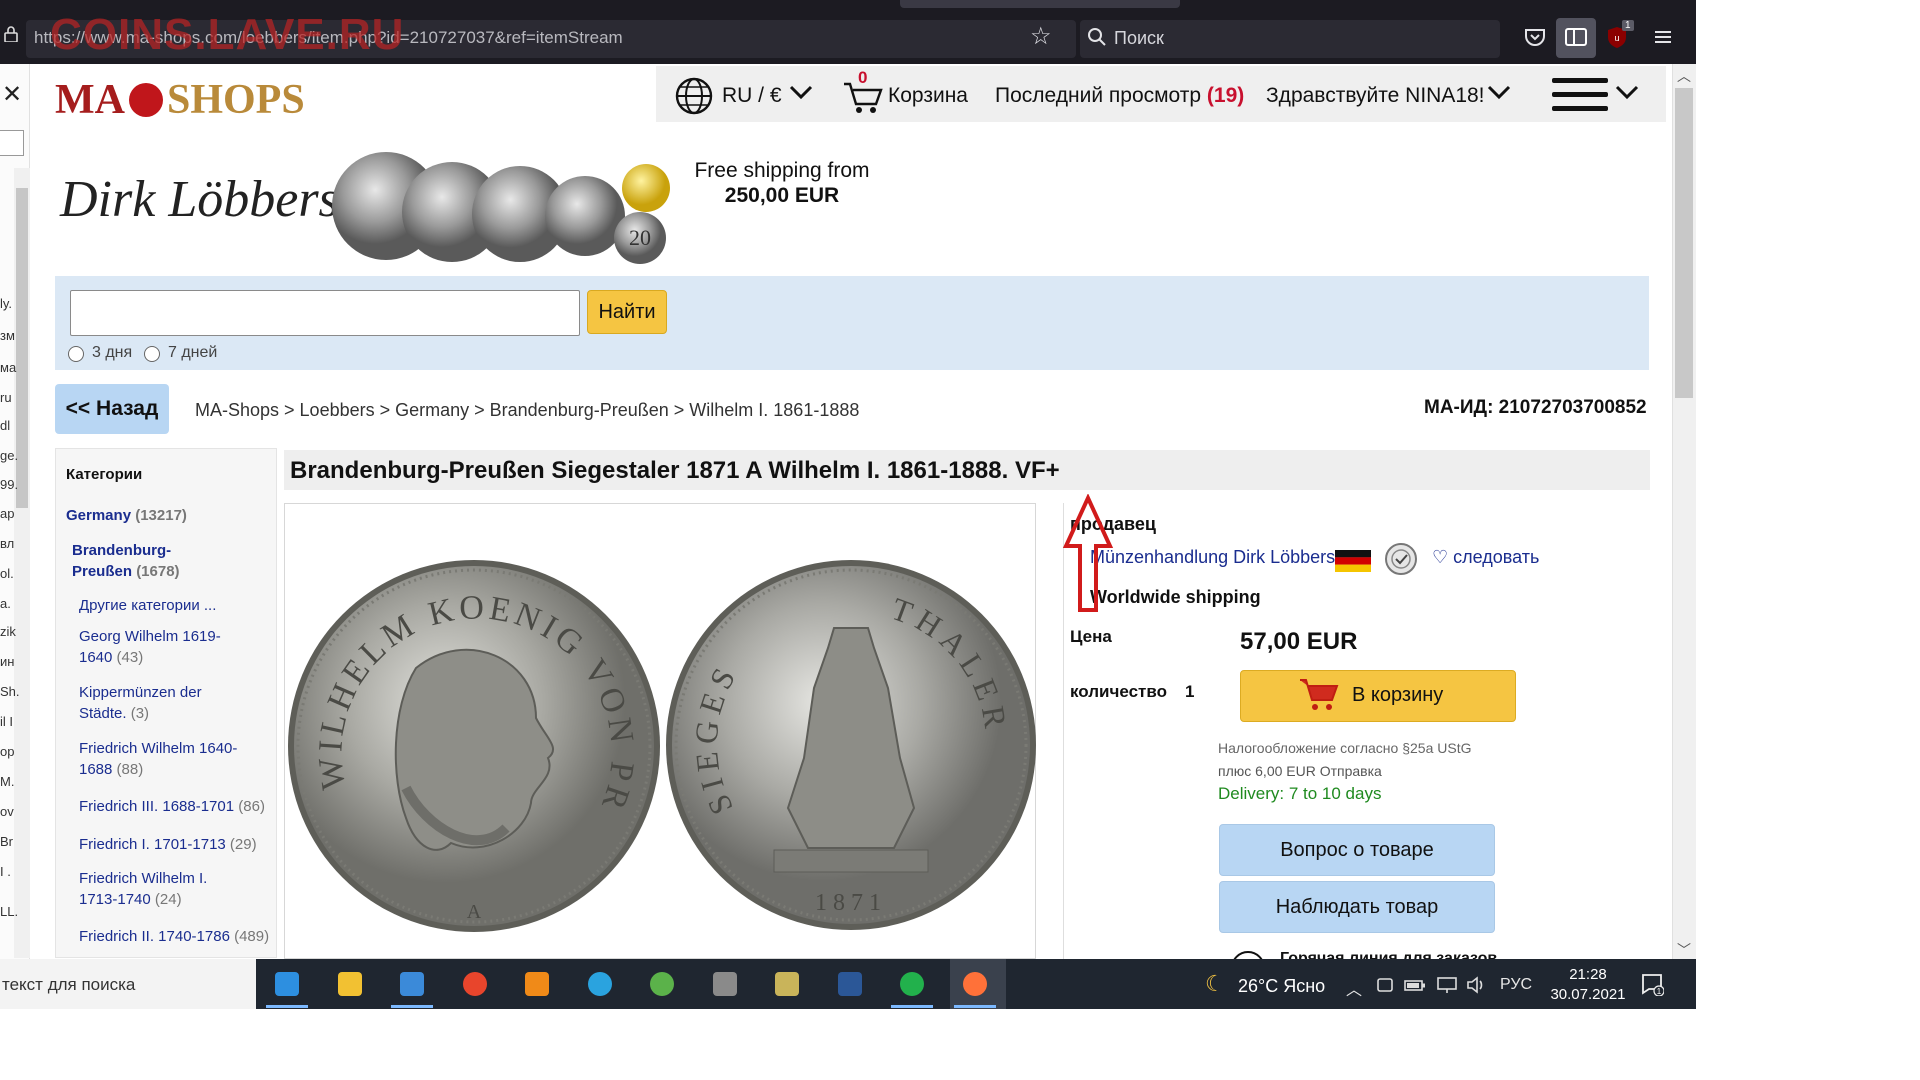  I want to click on free-shipping-line2: 250,00 EUR, so click(782, 195).